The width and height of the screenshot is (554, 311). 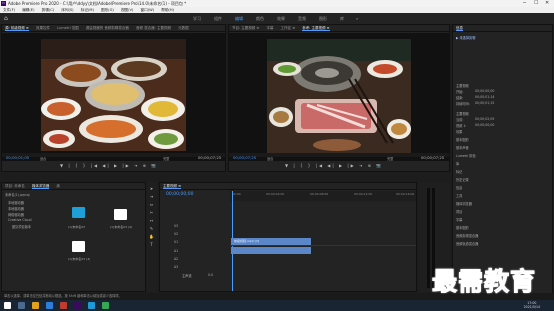 I want to click on workspace-tab-color: 颜色, so click(x=260, y=19).